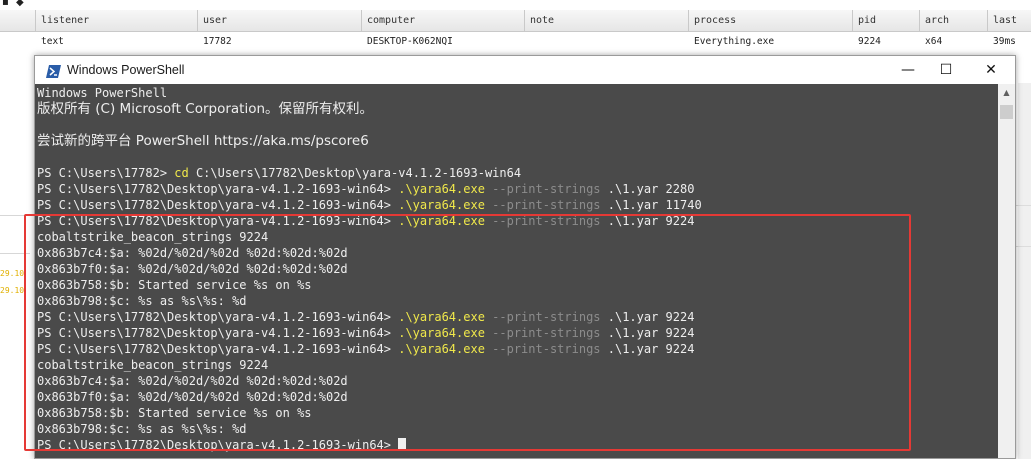 This screenshot has height=459, width=1031. What do you see at coordinates (991, 70) in the screenshot?
I see `close-button: ✕` at bounding box center [991, 70].